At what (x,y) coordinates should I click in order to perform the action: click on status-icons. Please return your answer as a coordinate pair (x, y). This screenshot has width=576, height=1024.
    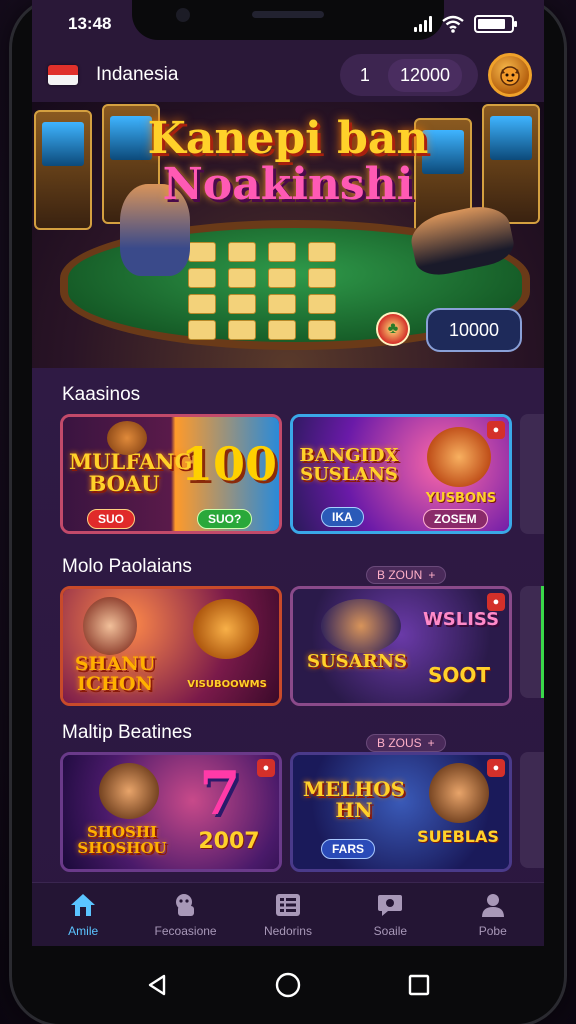
    Looking at the image, I should click on (465, 24).